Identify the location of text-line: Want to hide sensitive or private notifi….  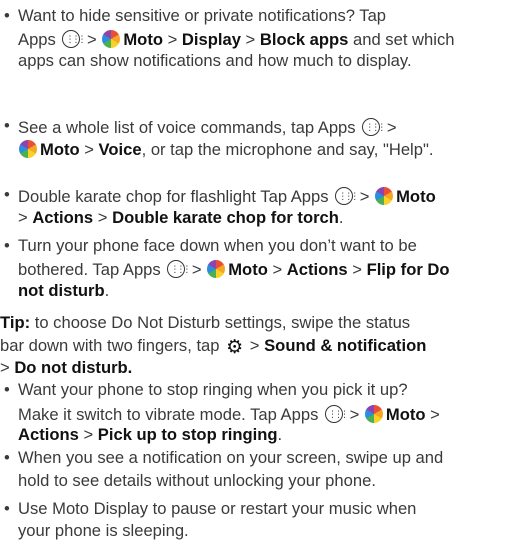
(262, 16).